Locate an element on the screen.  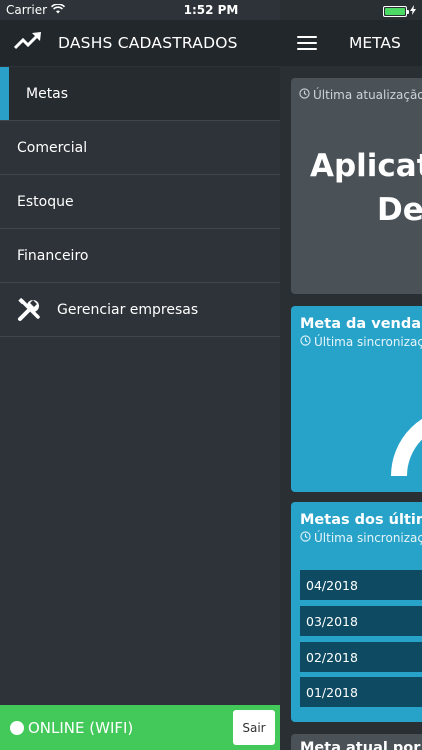
sidebar-header: DASHS CADASTRADOS is located at coordinates (140, 43).